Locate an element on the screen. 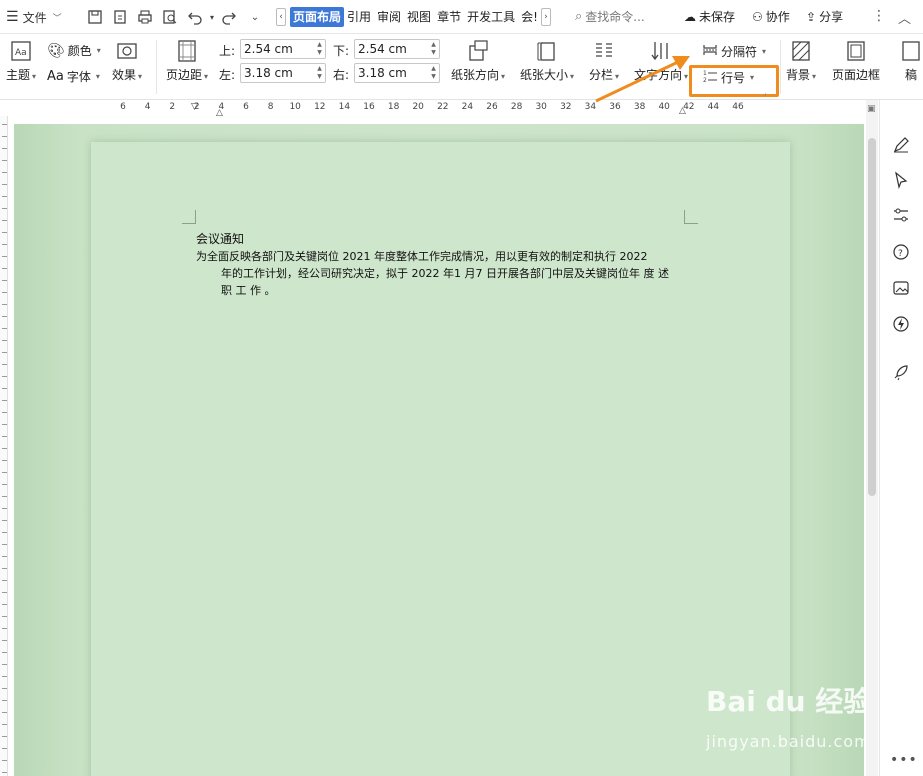 The width and height of the screenshot is (923, 776). tab-membership: 会! is located at coordinates (529, 17).